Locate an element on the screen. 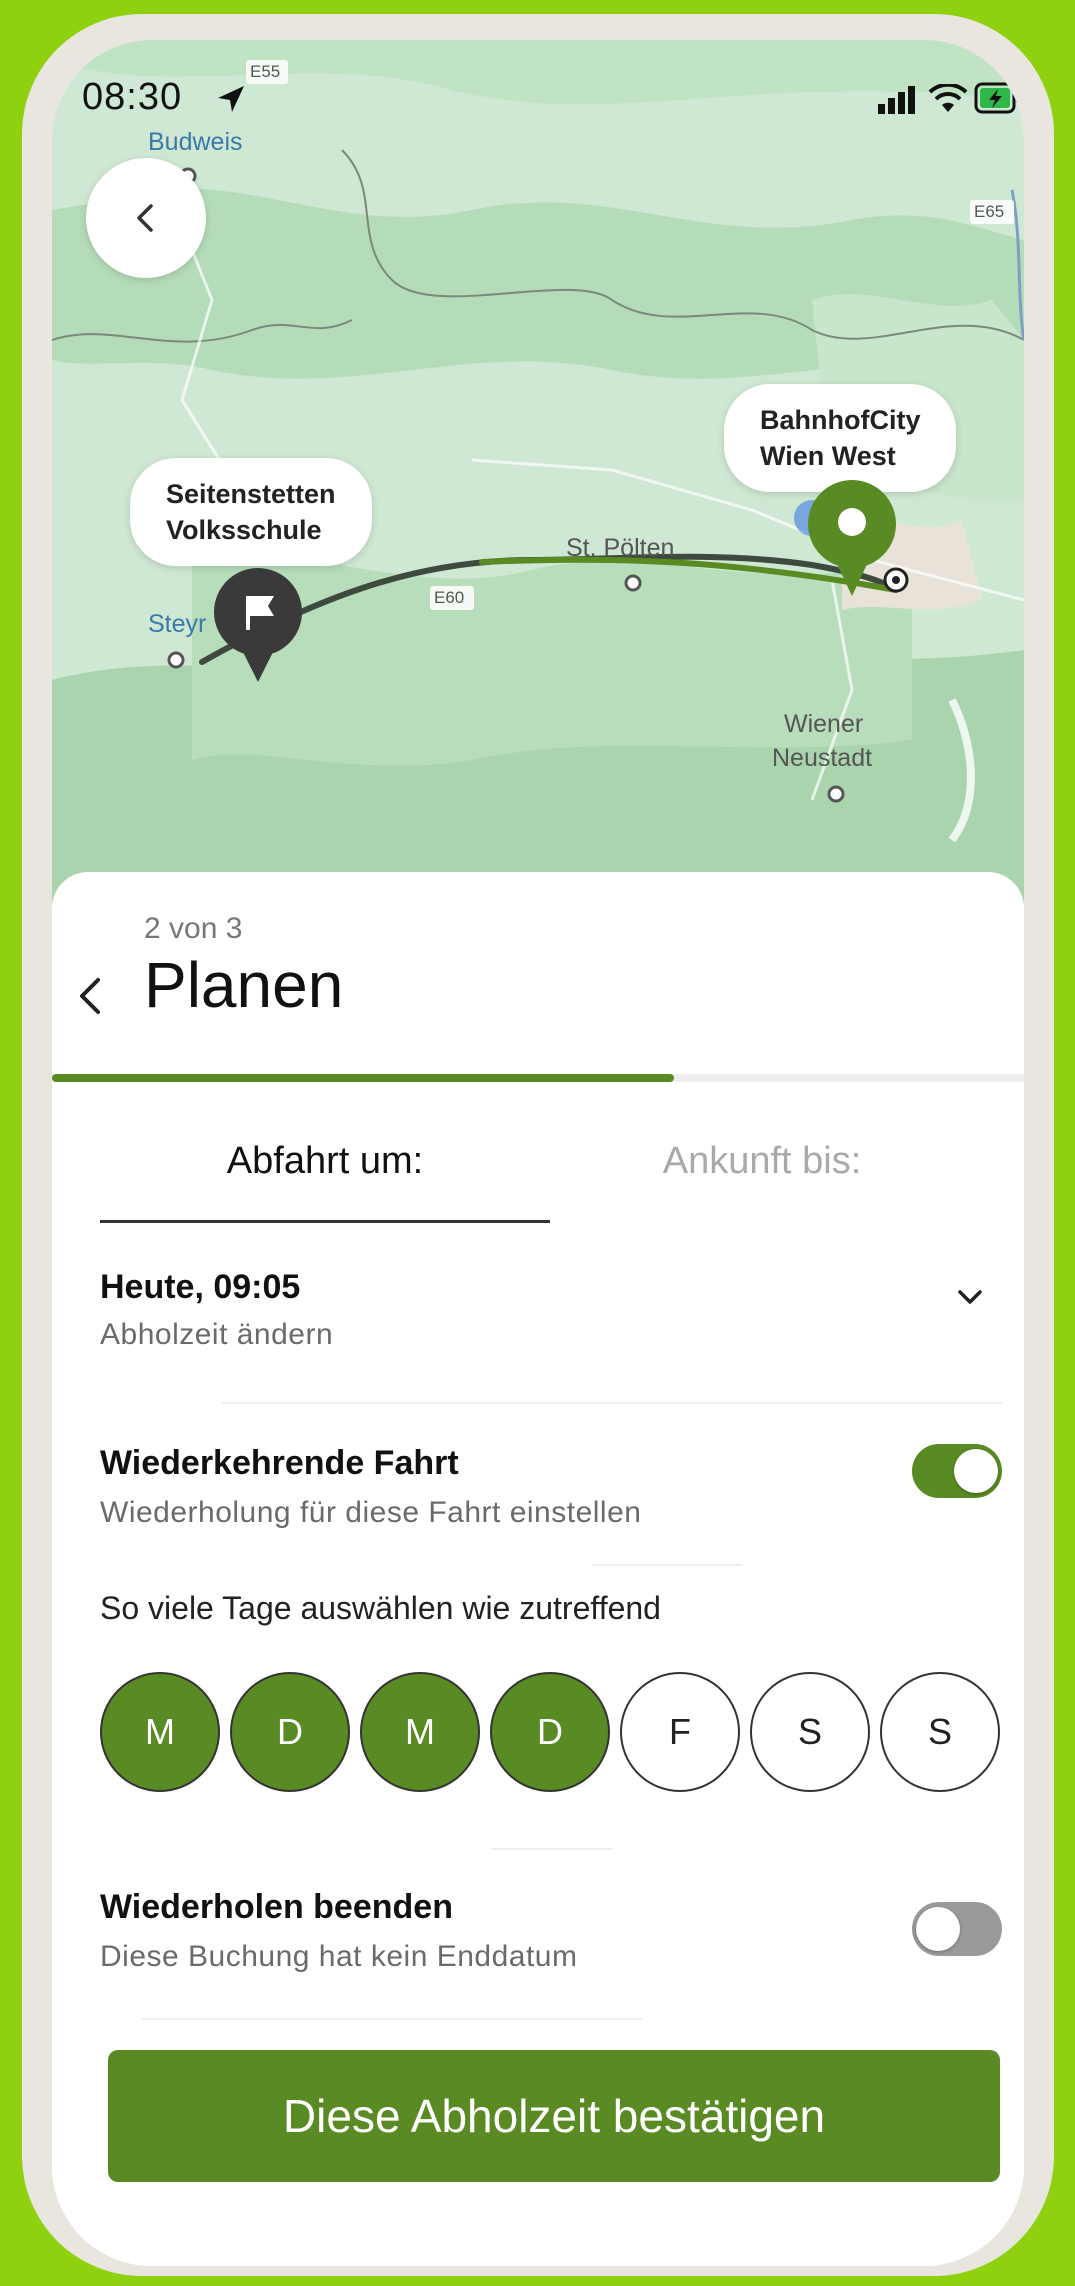 The image size is (1075, 2286). recurring-ride-toggle is located at coordinates (957, 1471).